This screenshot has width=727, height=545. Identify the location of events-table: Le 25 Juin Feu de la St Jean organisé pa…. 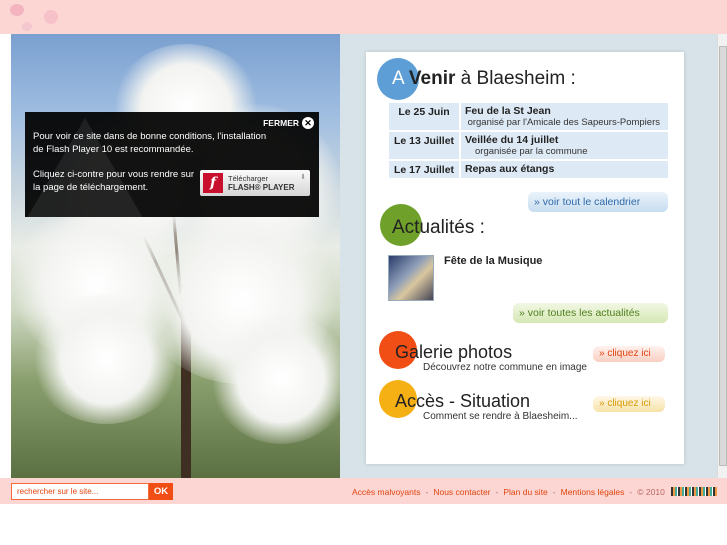
(528, 140).